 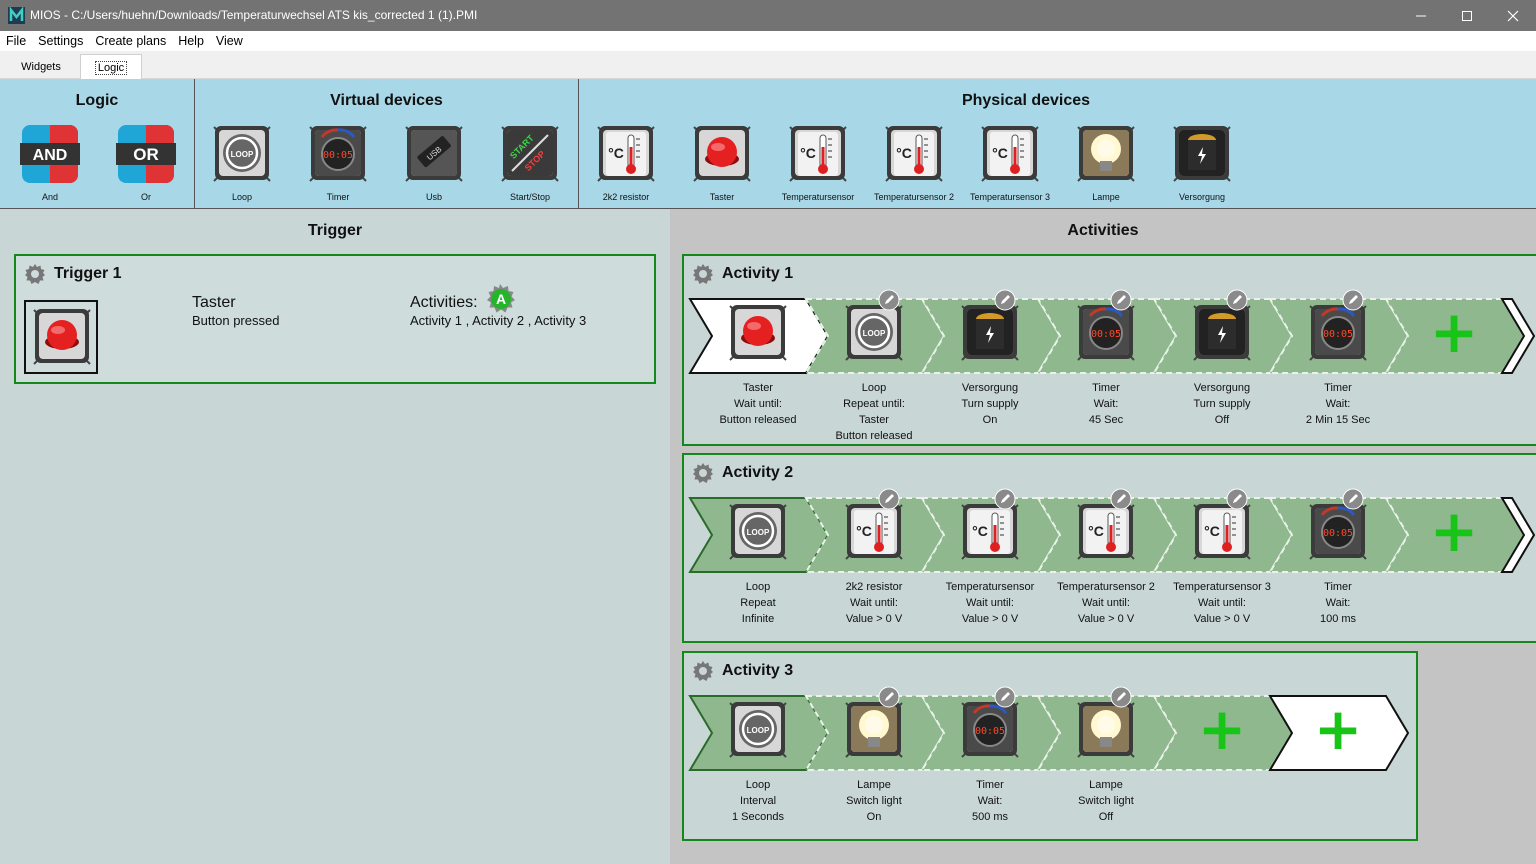 I want to click on step-label-line: Temperatursensor 3, so click(x=1222, y=587).